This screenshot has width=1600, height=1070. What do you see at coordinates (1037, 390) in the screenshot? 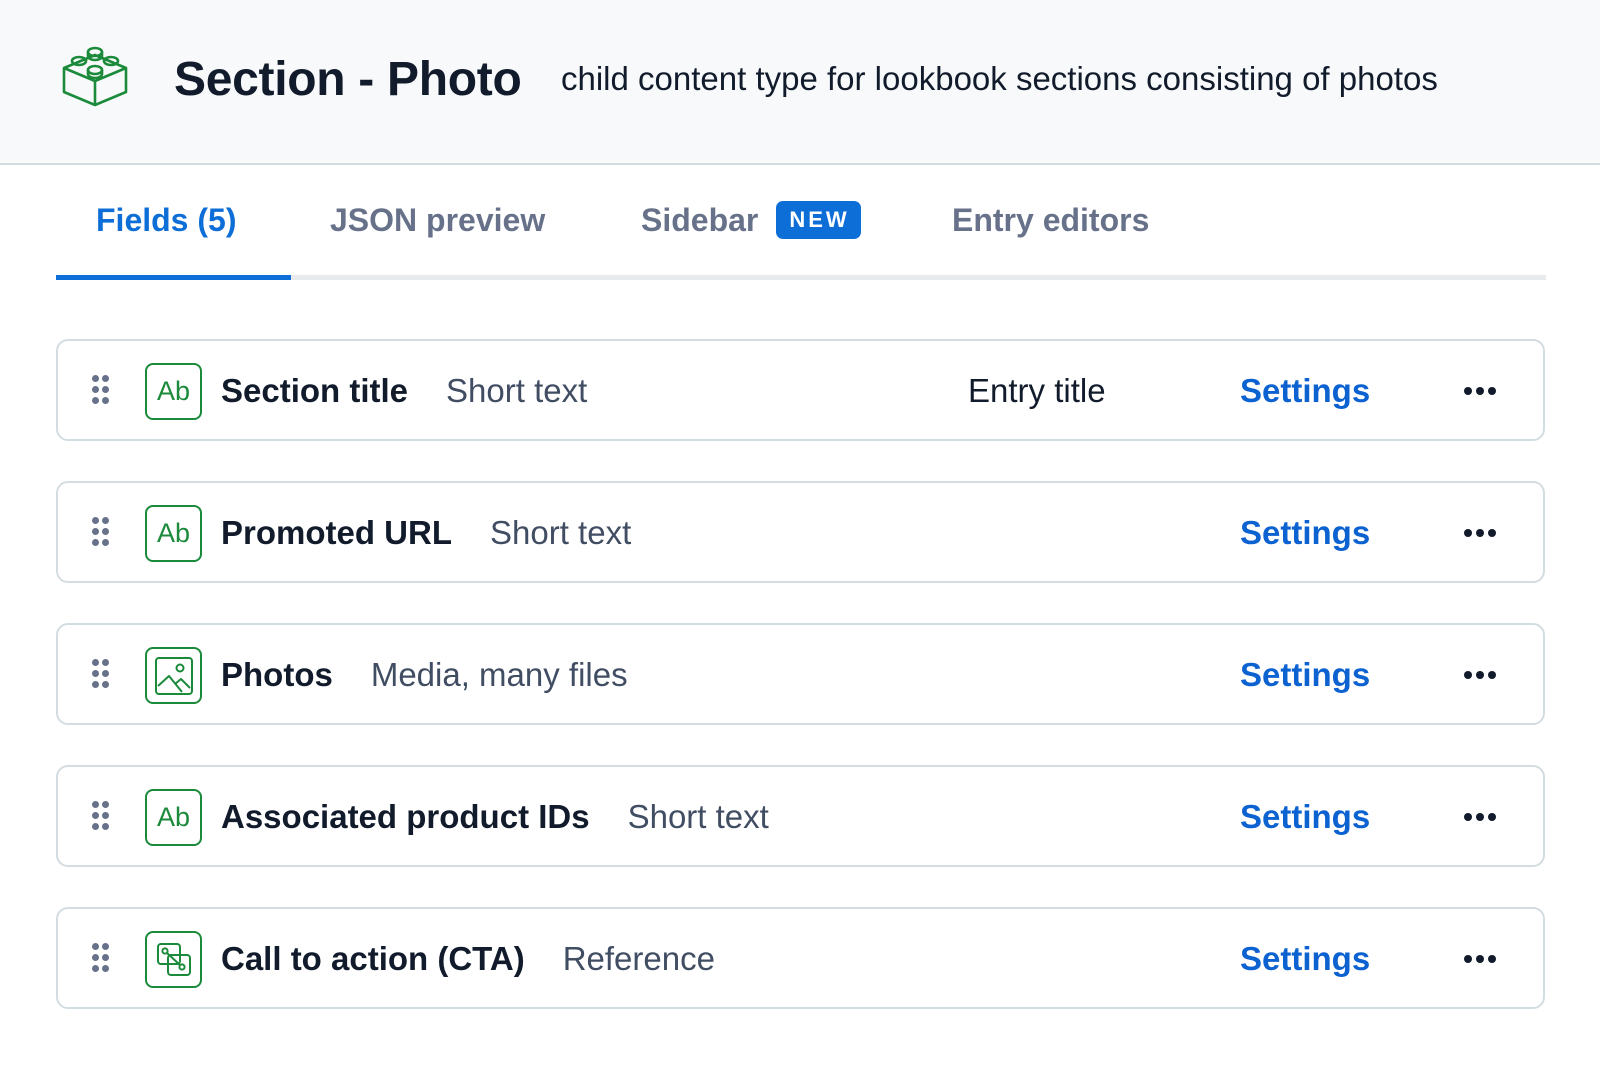
I see `entry-title-label: Entry title` at bounding box center [1037, 390].